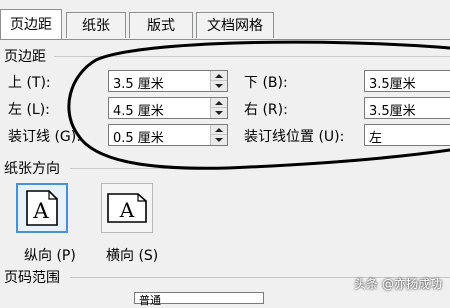 Image resolution: width=450 pixels, height=308 pixels. Describe the element at coordinates (398, 284) in the screenshot. I see `watermark: 头条 @亦扬成功` at that location.